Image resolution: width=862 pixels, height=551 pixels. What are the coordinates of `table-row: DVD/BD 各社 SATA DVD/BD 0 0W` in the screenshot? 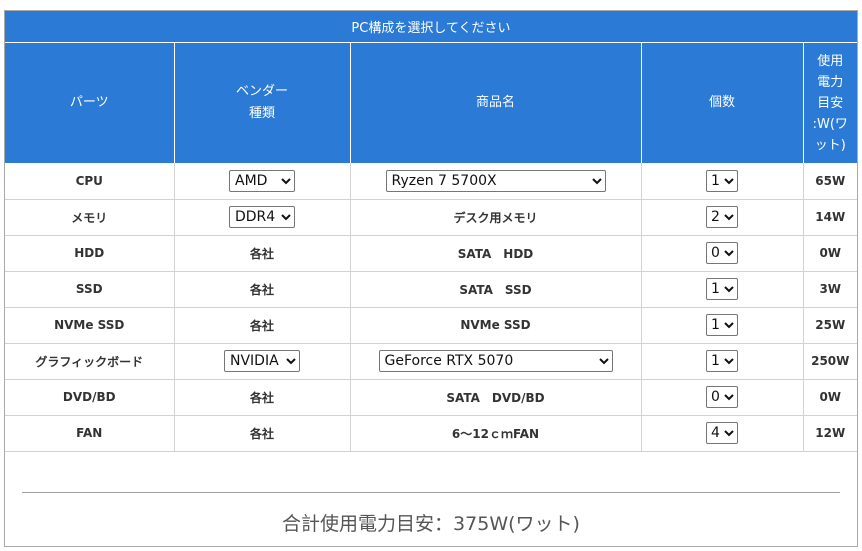 It's located at (431, 397).